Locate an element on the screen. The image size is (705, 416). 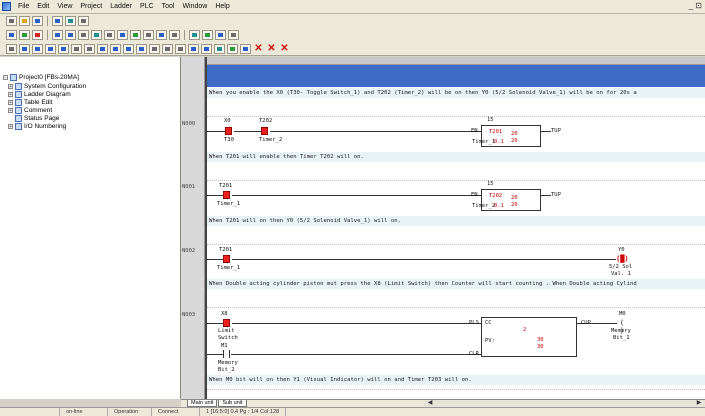
menu-ladder: Ladder is located at coordinates (121, 6).